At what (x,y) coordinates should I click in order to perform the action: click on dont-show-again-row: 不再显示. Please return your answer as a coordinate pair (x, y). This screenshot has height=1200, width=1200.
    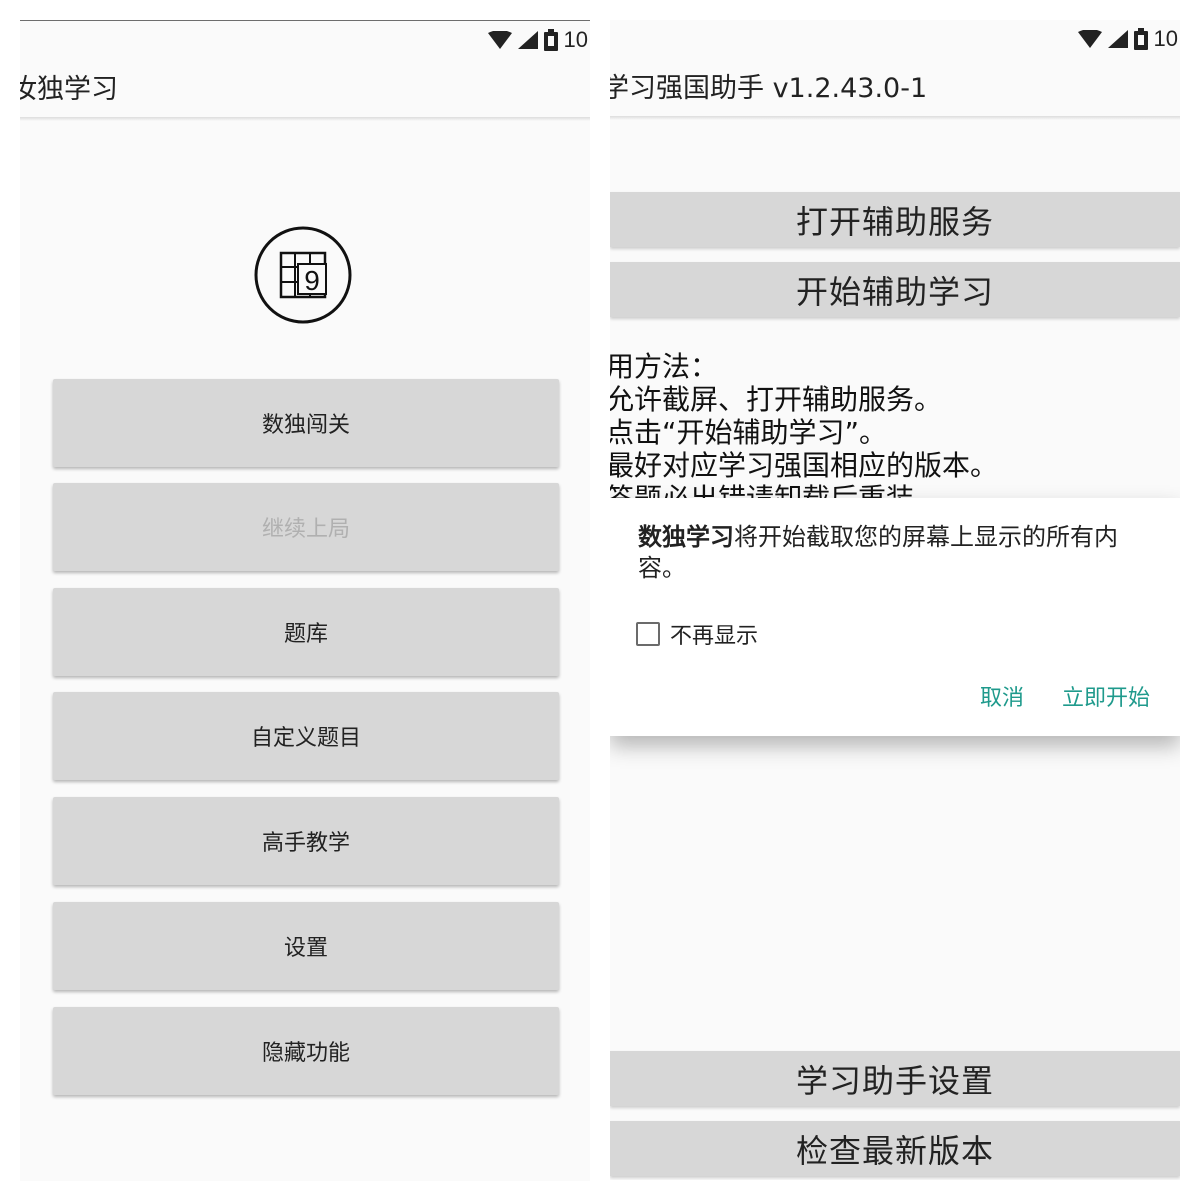
    Looking at the image, I should click on (697, 634).